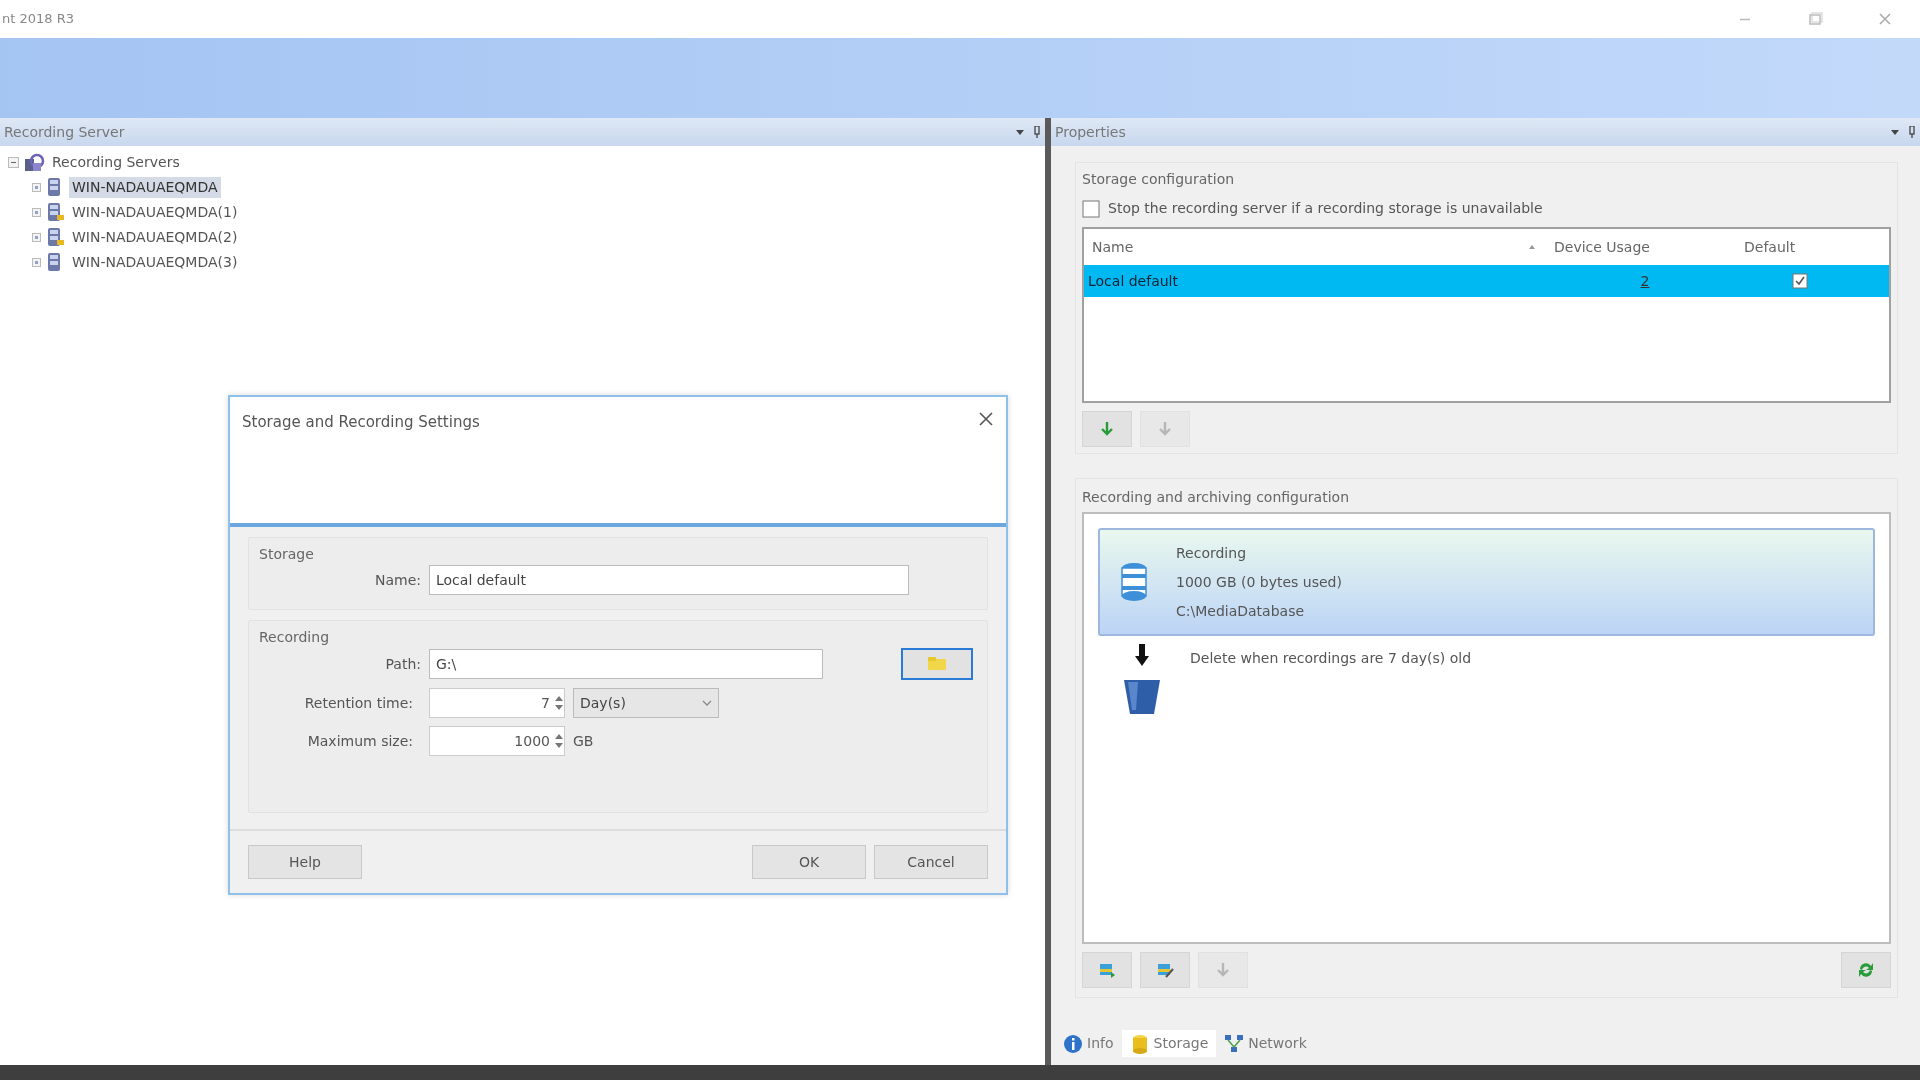  Describe the element at coordinates (34, 162) in the screenshot. I see `server-group-icon` at that location.